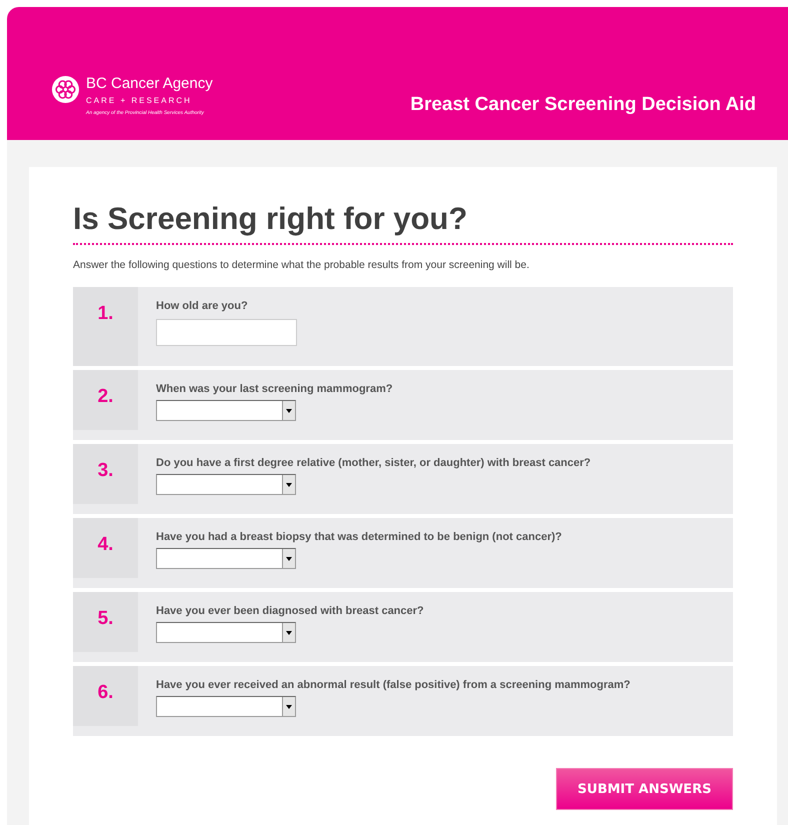 This screenshot has width=788, height=825. Describe the element at coordinates (106, 545) in the screenshot. I see `question-number: 4.` at that location.